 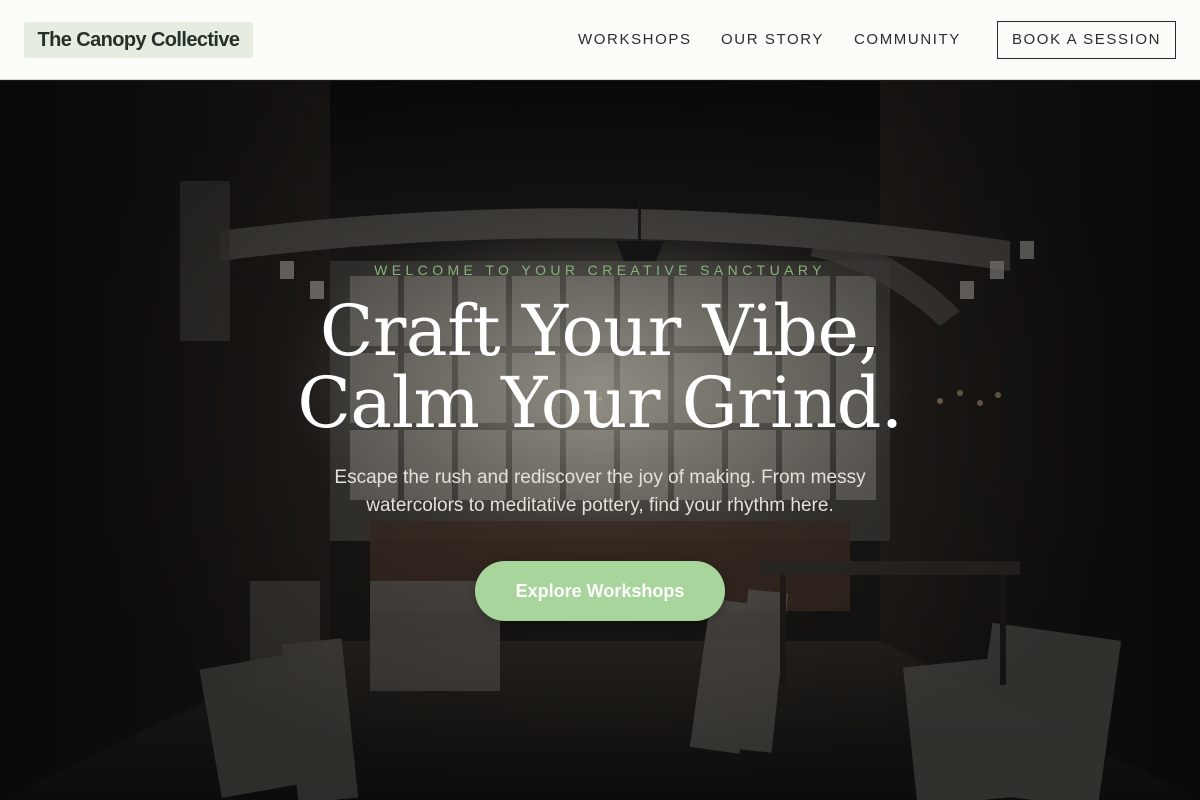 What do you see at coordinates (907, 40) in the screenshot?
I see `nav-link-community: COMMUNITY` at bounding box center [907, 40].